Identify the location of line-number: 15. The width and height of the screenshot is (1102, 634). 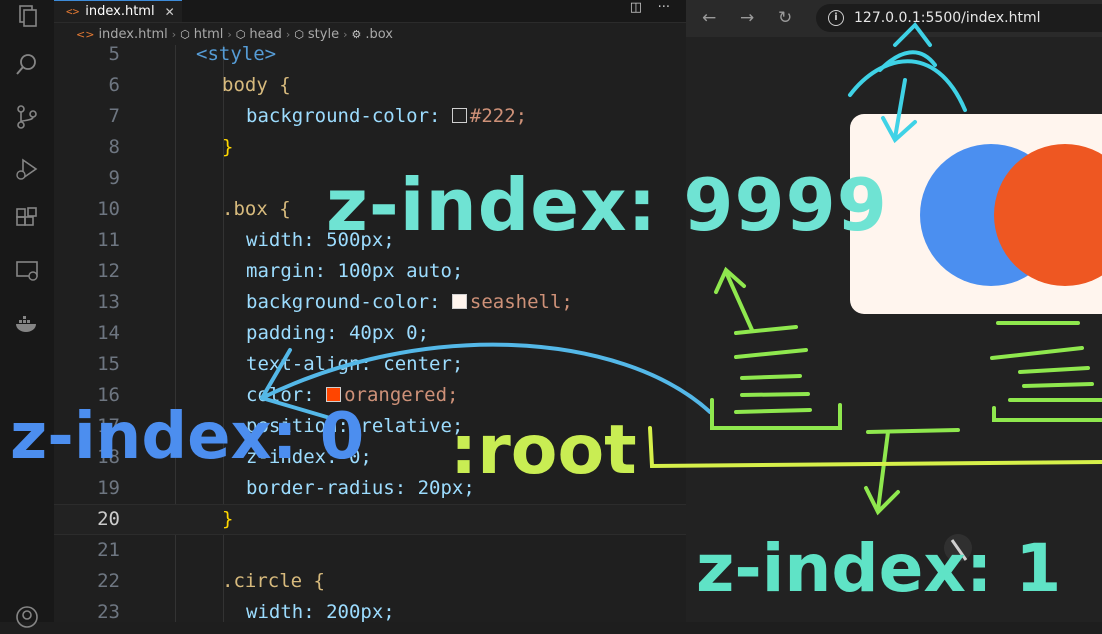
(108, 364).